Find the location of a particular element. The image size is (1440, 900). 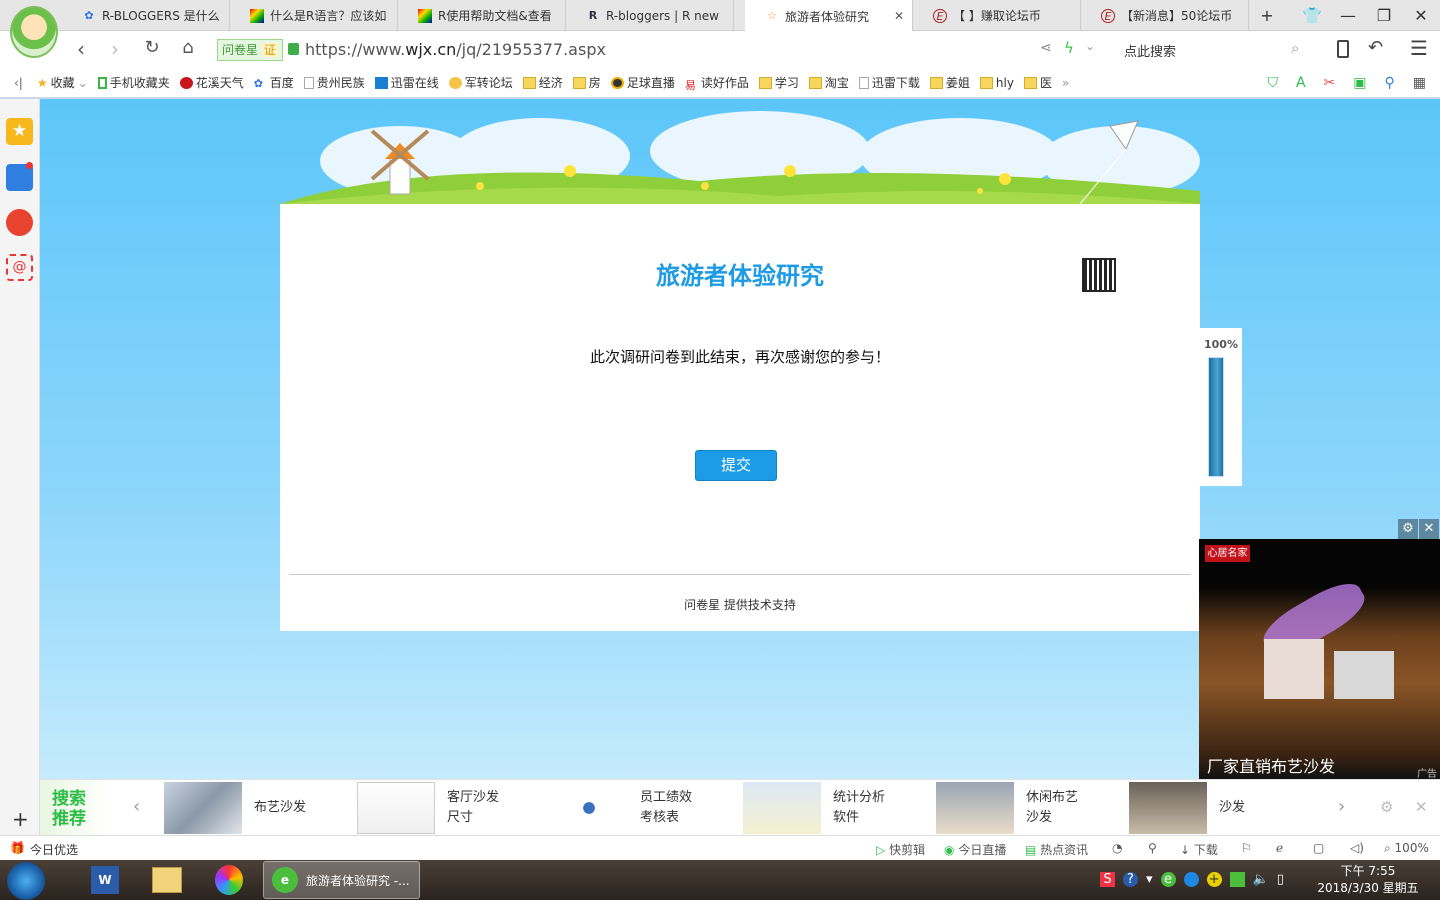

bookmark-item: 手机收藏夹 is located at coordinates (133, 82).